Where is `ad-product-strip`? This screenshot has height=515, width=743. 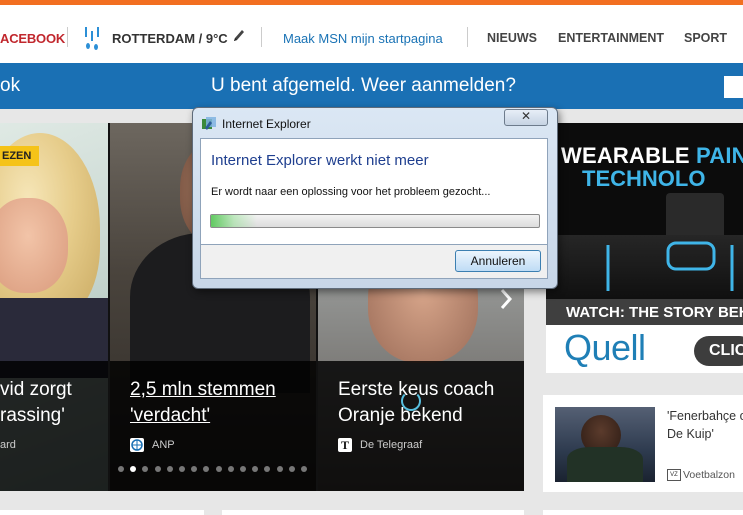 ad-product-strip is located at coordinates (644, 267).